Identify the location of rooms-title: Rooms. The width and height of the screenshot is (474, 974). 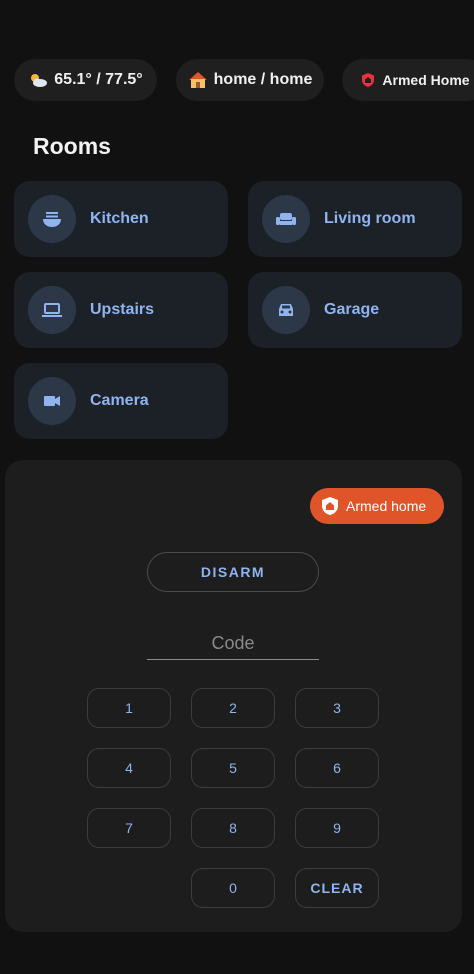
(72, 146).